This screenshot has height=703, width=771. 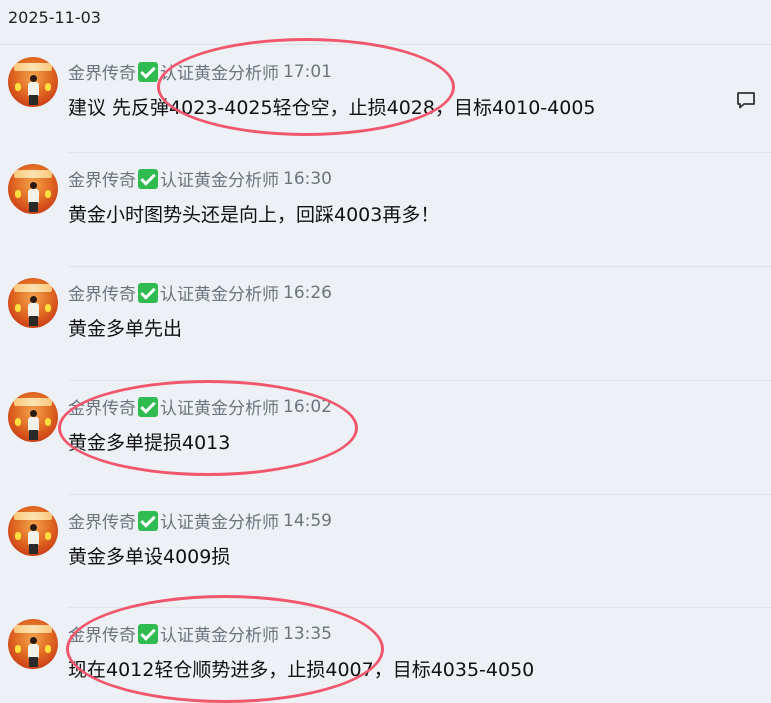 I want to click on message-text: 现在4012轻仓顺势进多，止损4007，目标4035-4050, so click(x=301, y=670).